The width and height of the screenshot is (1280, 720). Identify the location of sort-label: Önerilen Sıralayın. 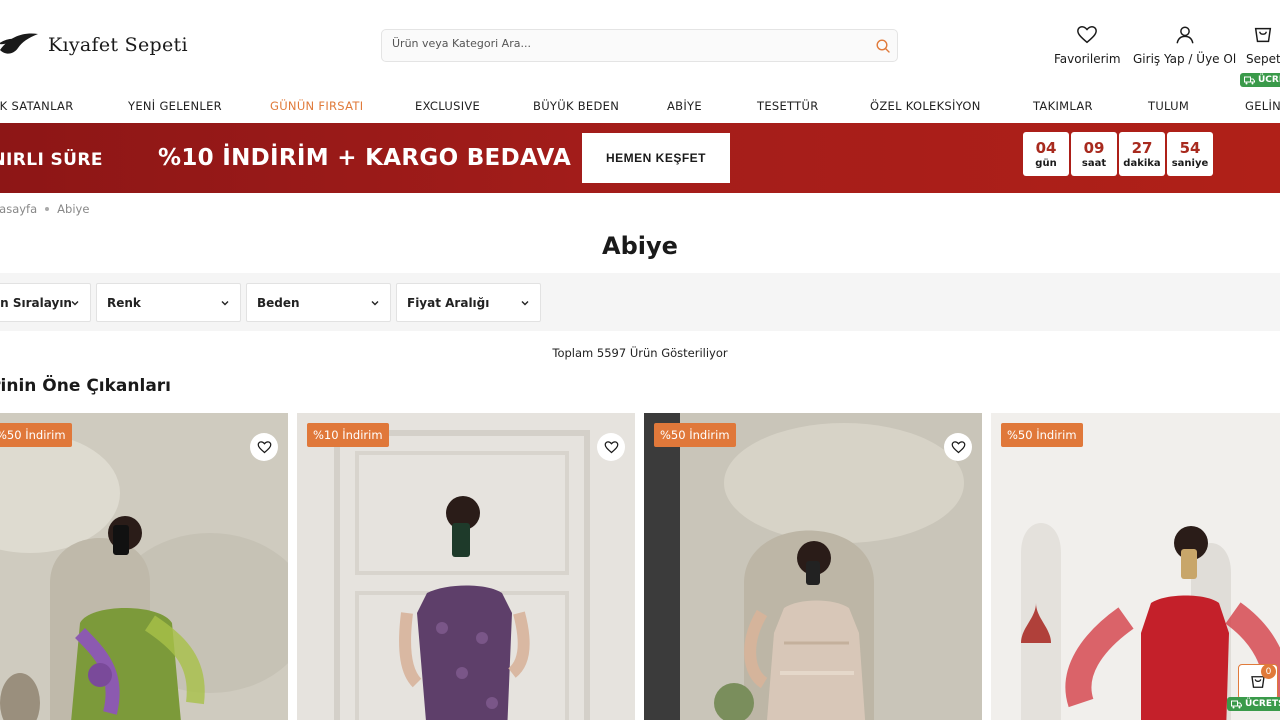
(36, 302).